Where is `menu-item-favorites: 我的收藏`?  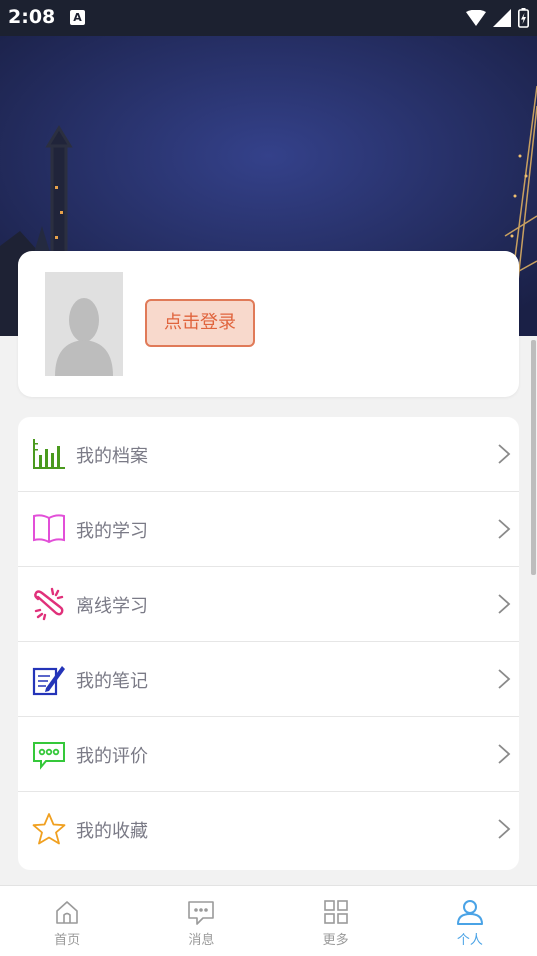
menu-item-favorites: 我的收藏 is located at coordinates (268, 829).